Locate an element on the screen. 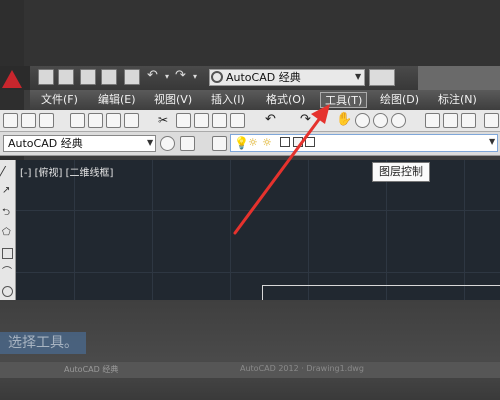  curve-tool-button is located at coordinates (382, 77).